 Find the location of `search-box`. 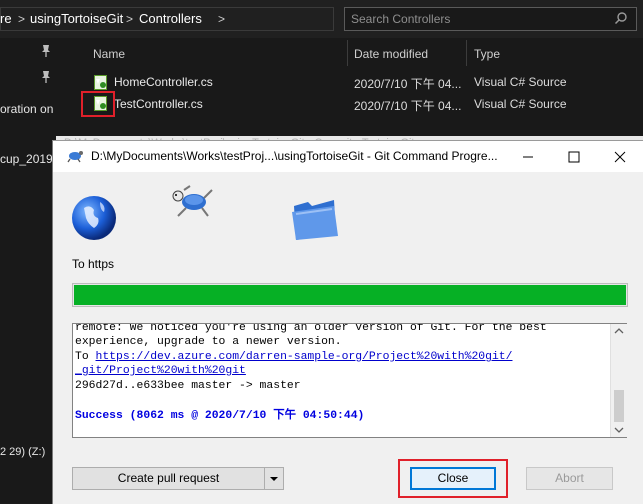

search-box is located at coordinates (490, 19).